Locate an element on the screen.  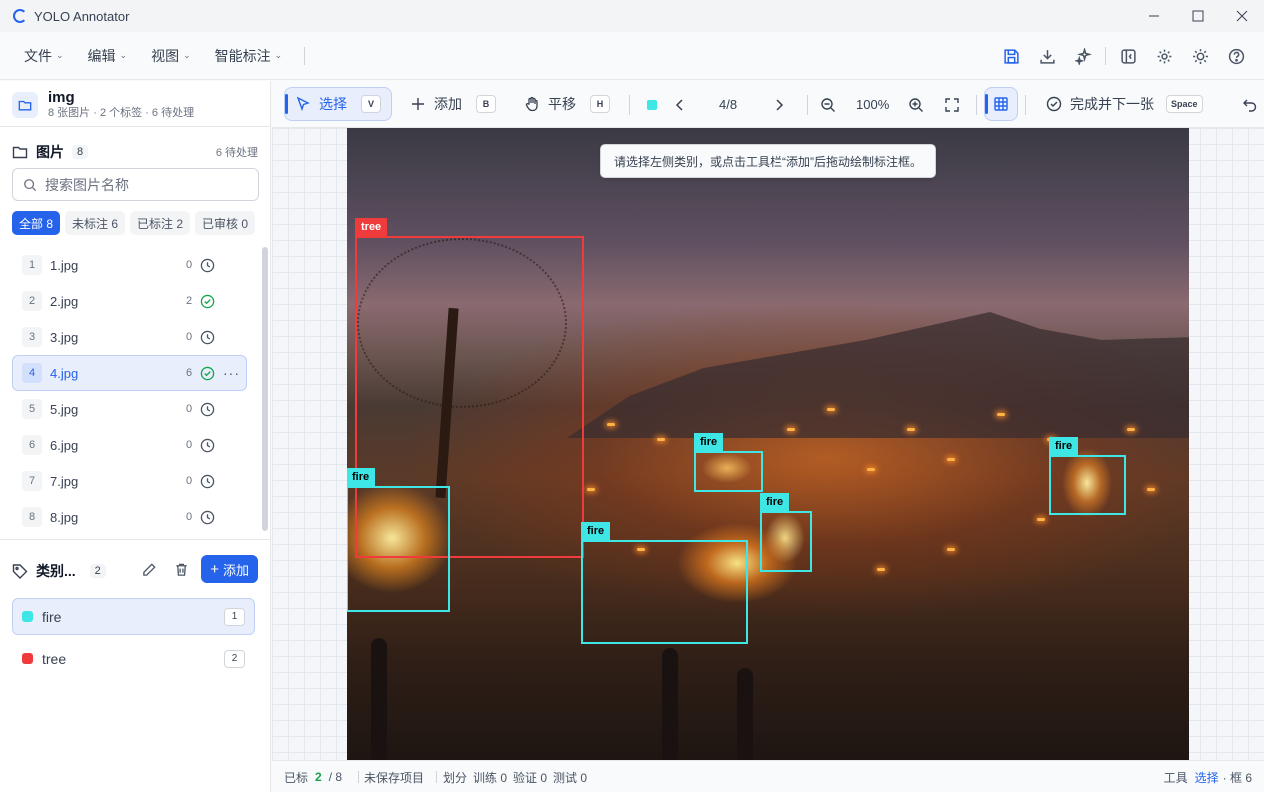
close-icon is located at coordinates (1242, 16).